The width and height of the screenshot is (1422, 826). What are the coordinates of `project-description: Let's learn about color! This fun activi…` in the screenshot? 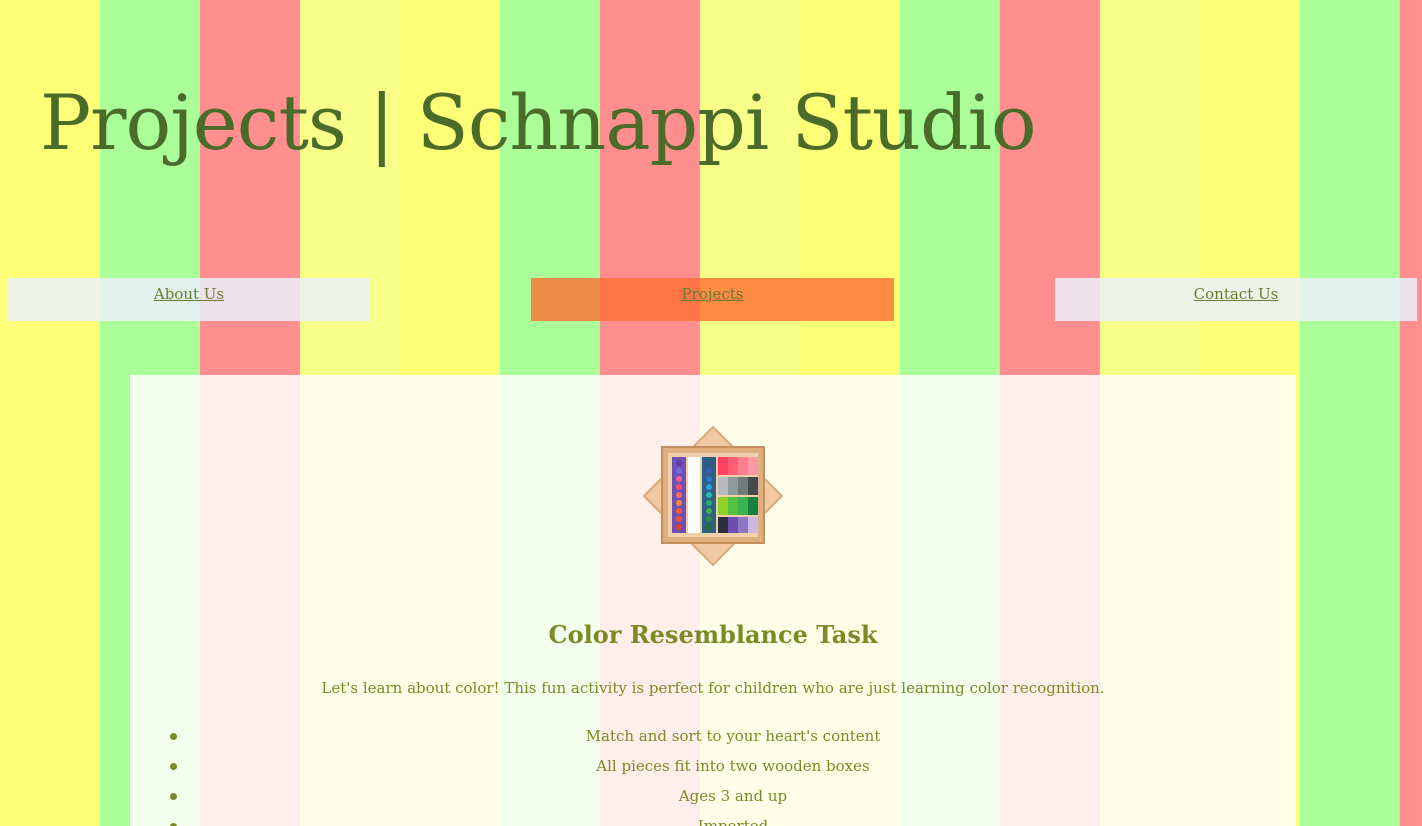 It's located at (713, 688).